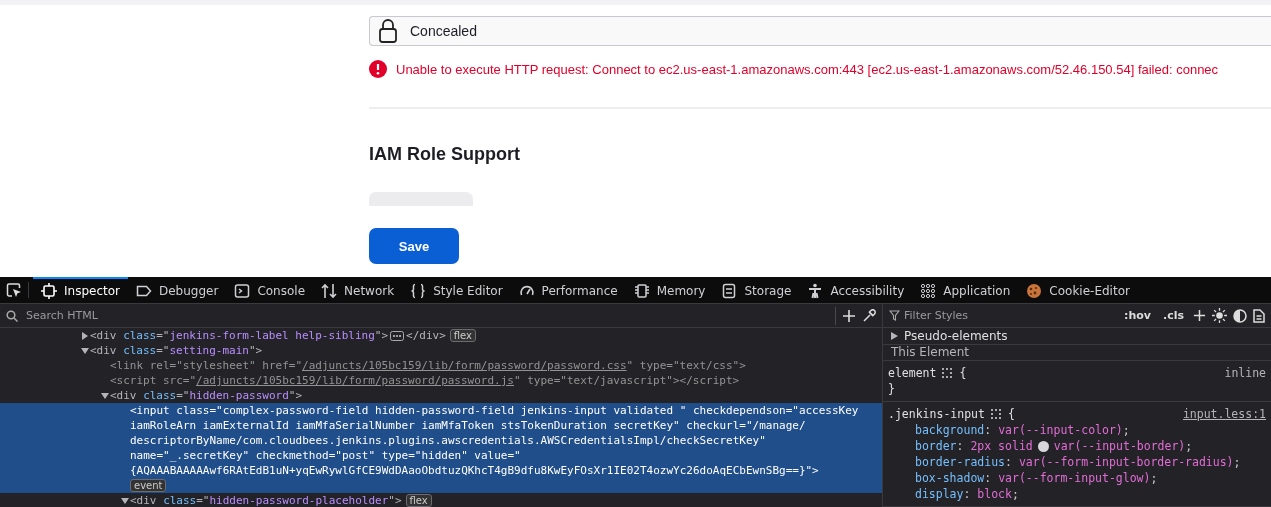 This screenshot has width=1271, height=507. Describe the element at coordinates (148, 485) in the screenshot. I see `markup-badge: event` at that location.